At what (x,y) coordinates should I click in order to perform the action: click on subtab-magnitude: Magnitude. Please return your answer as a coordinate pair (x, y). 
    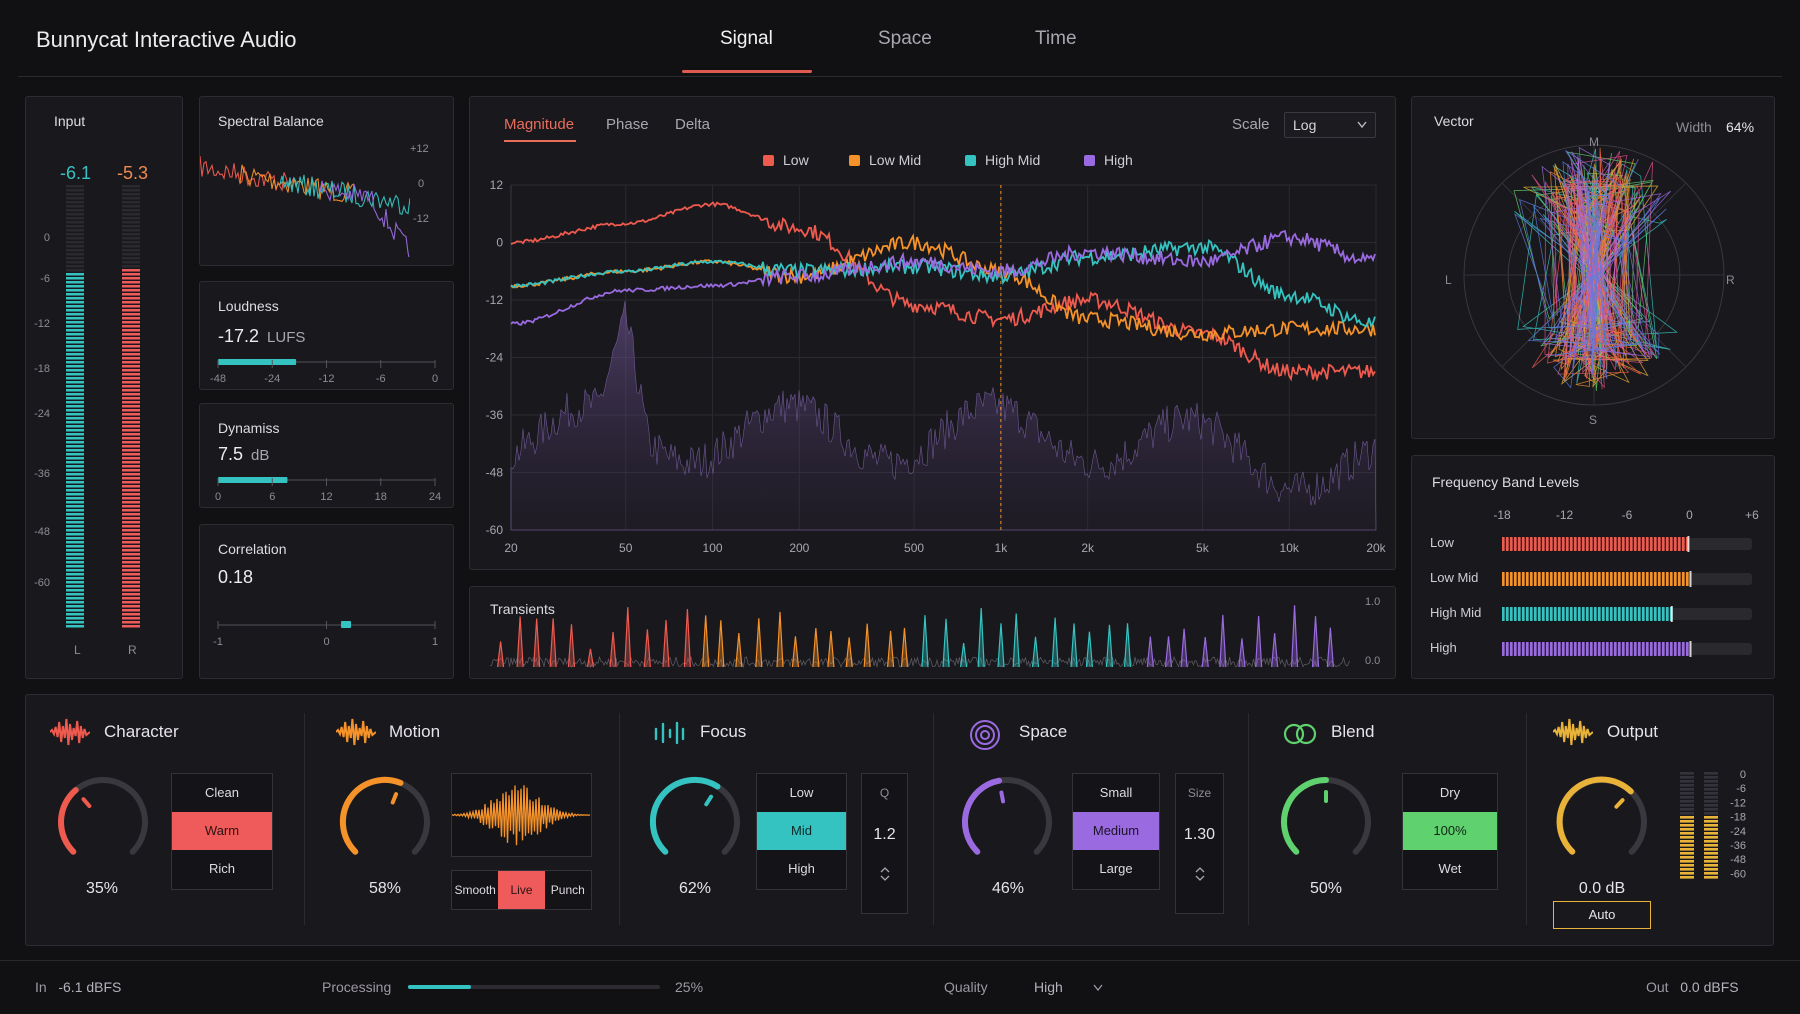
    Looking at the image, I should click on (539, 124).